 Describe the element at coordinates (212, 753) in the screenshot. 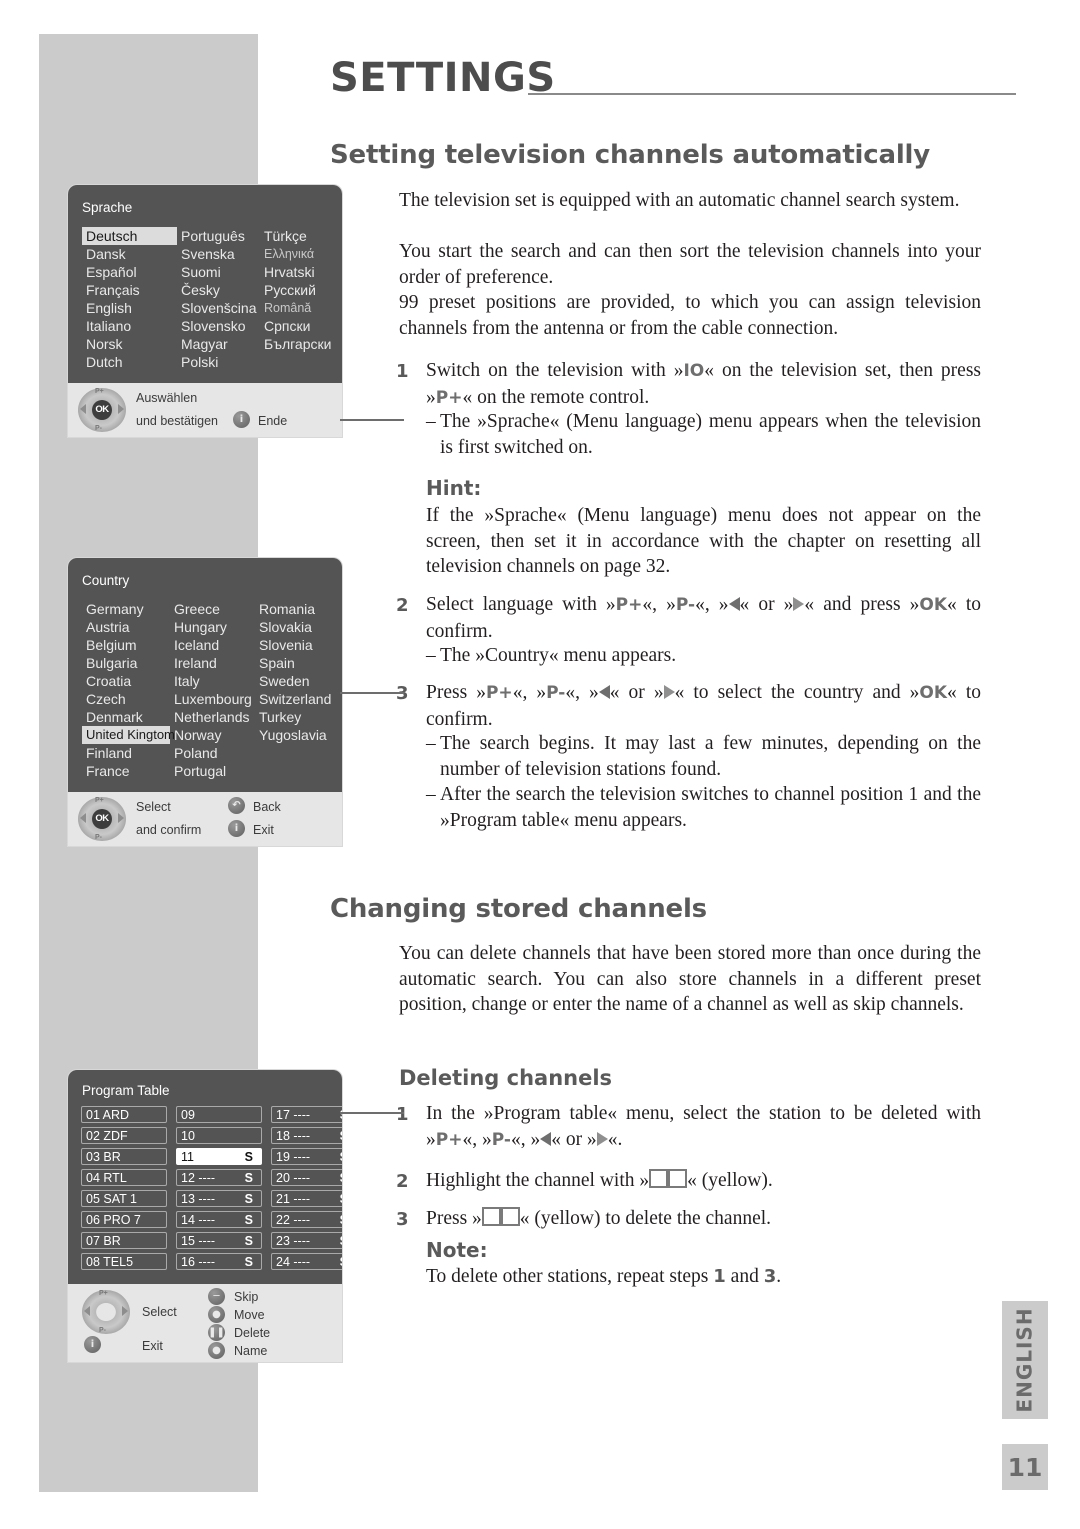

I see `osd-country-item: Poland` at that location.